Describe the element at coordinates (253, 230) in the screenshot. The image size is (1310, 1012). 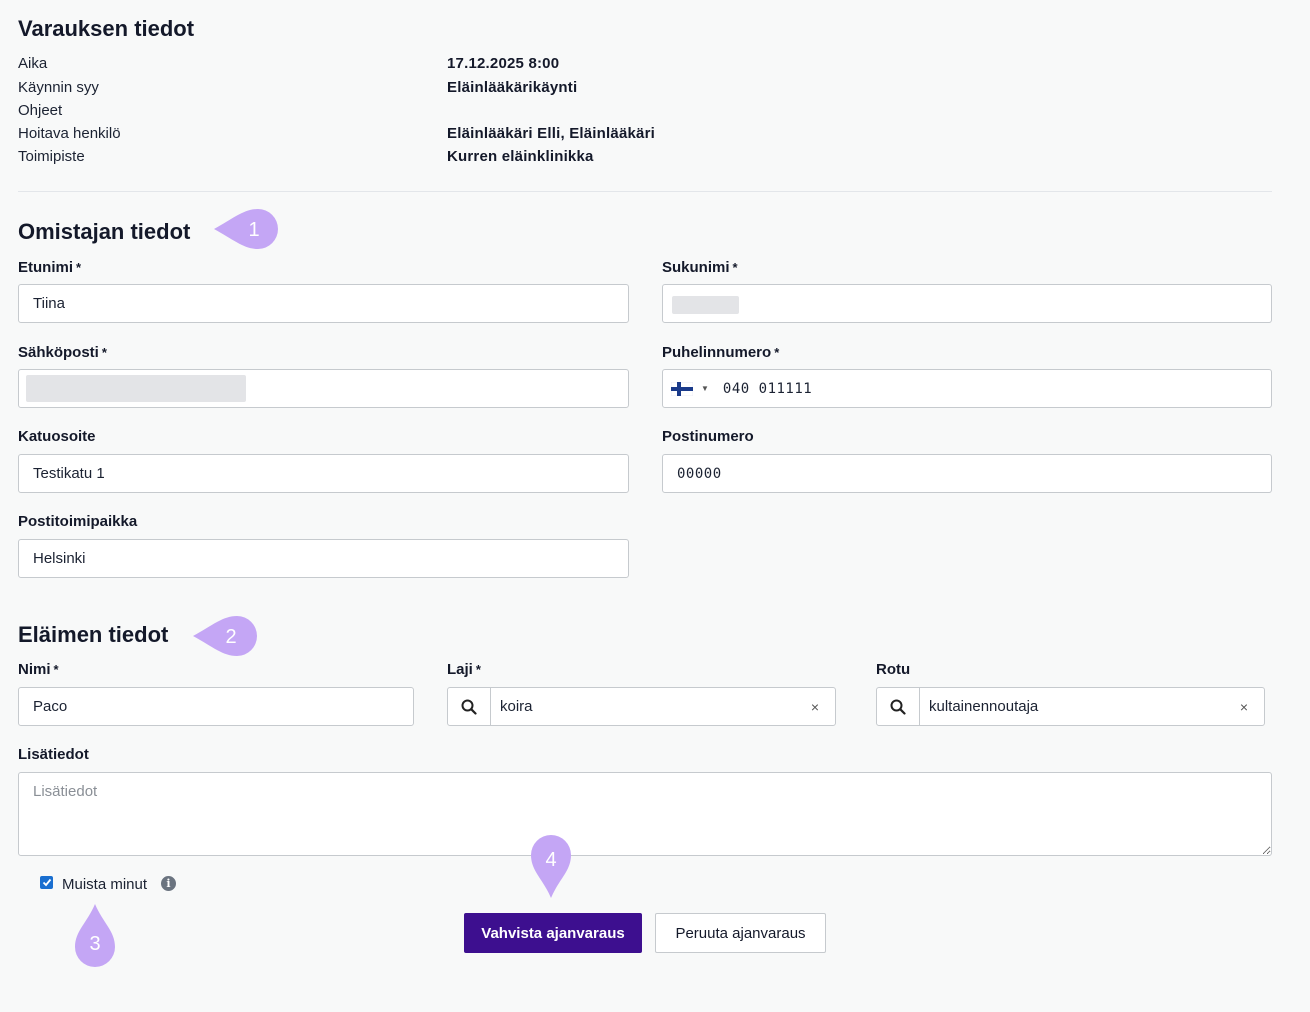
I see `marker-1-label: 1` at that location.